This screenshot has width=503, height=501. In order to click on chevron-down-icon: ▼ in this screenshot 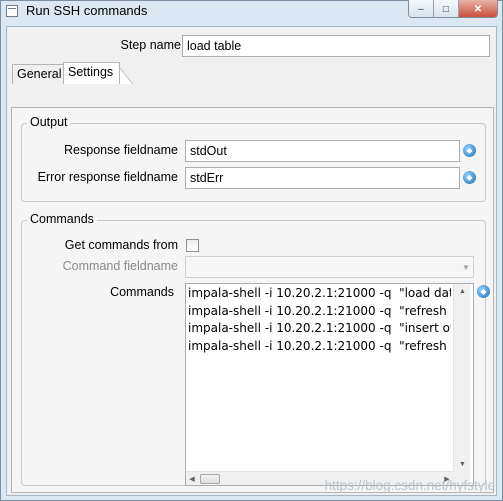, I will do `click(466, 267)`.